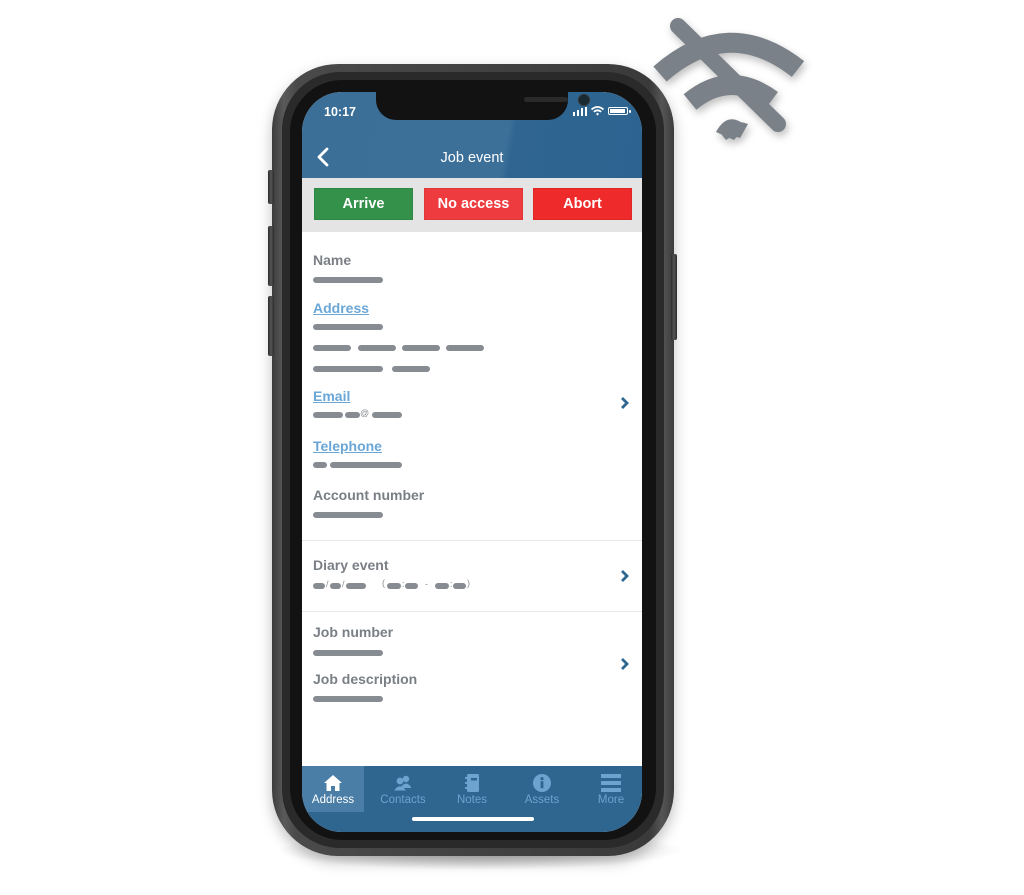 The image size is (1024, 895). I want to click on action-bar: Arrive No access Abort, so click(472, 205).